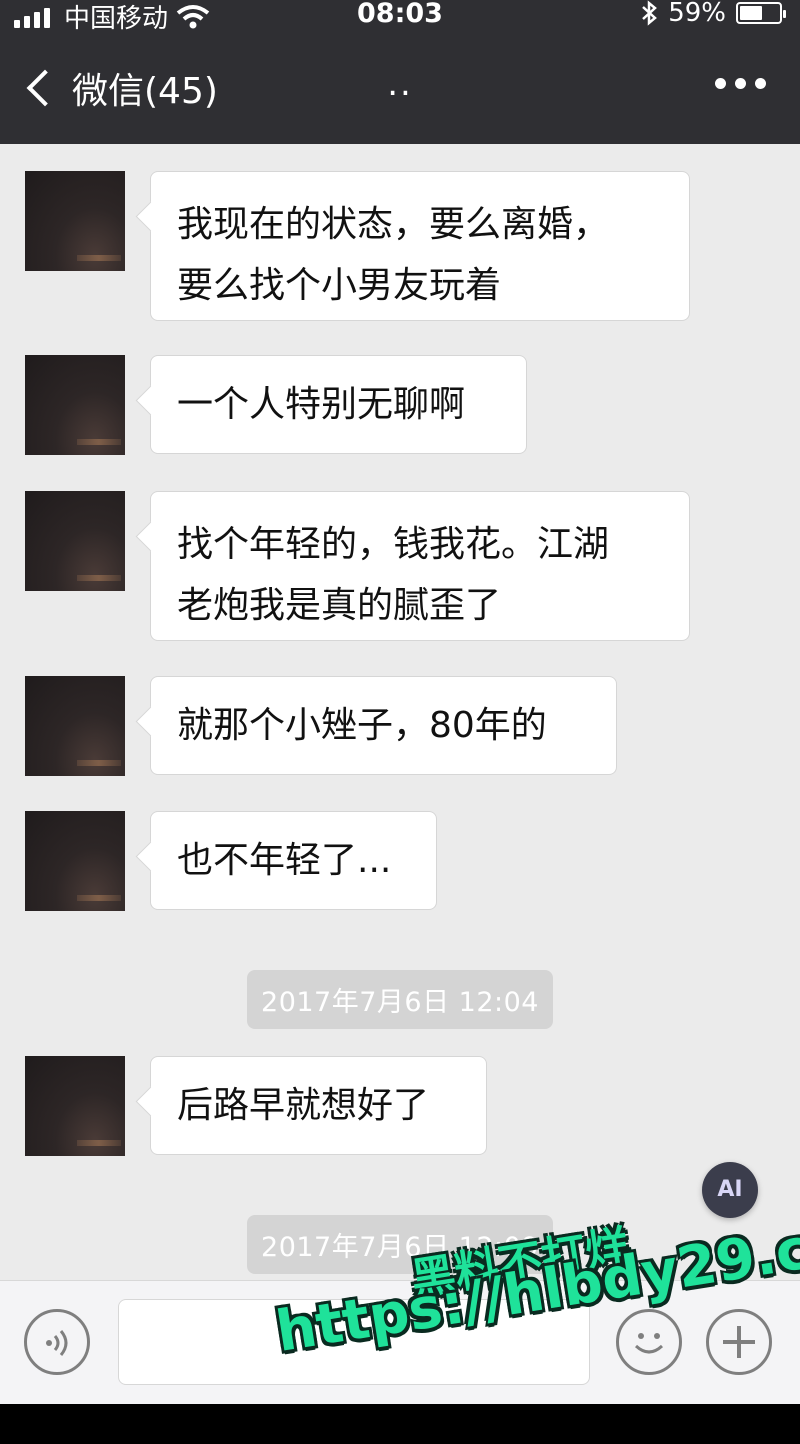  I want to click on battery-icon, so click(761, 13).